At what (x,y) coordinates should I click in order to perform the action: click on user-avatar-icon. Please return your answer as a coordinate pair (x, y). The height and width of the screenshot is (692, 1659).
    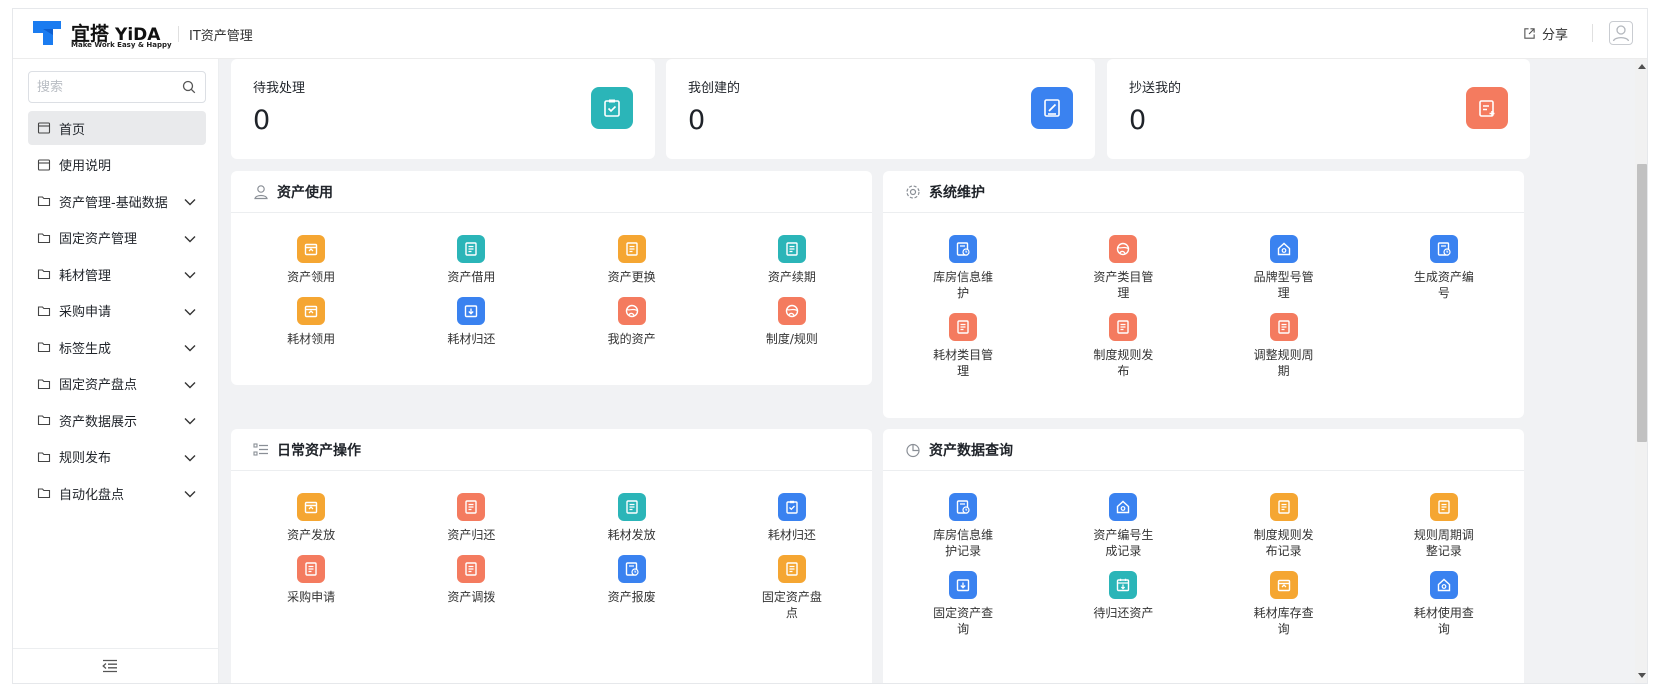
    Looking at the image, I should click on (1621, 33).